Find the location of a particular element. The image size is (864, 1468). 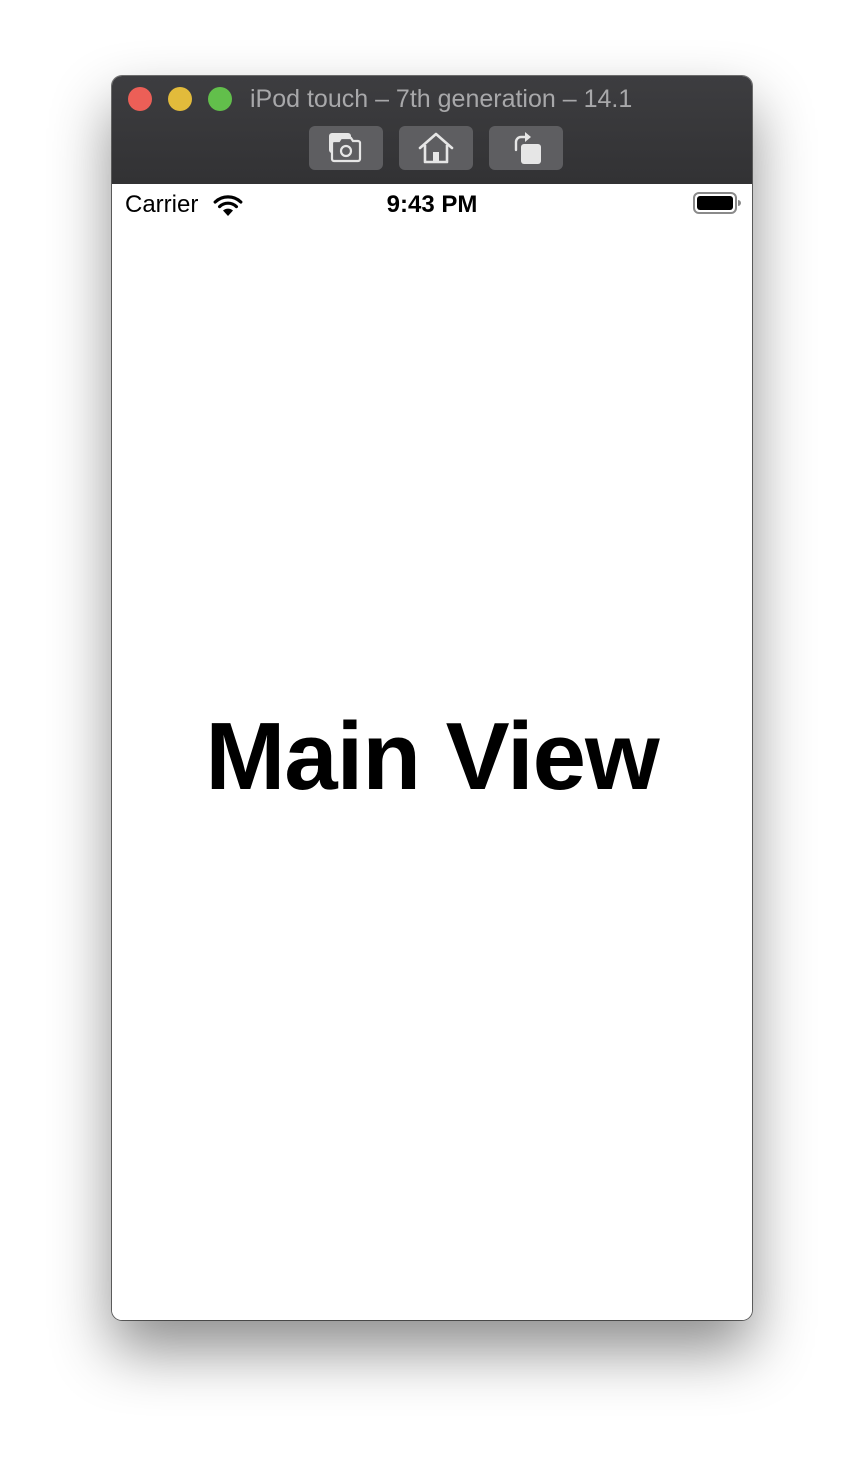

screenshot-button is located at coordinates (346, 148).